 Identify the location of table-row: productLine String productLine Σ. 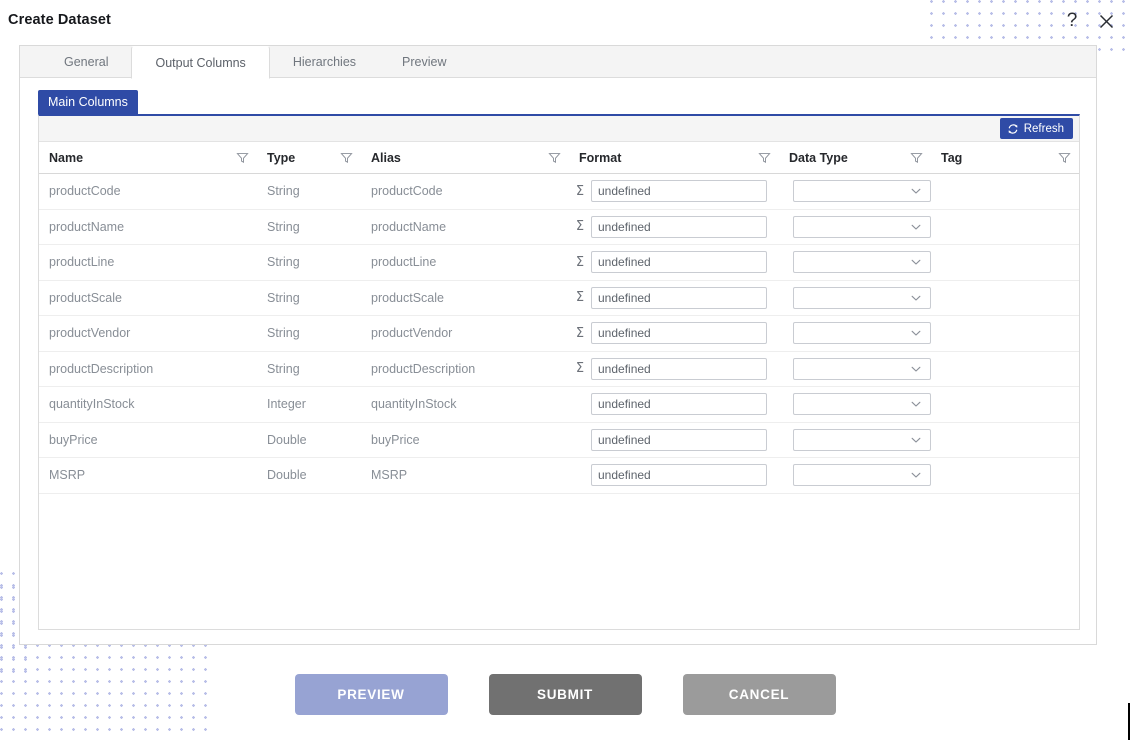
(559, 263).